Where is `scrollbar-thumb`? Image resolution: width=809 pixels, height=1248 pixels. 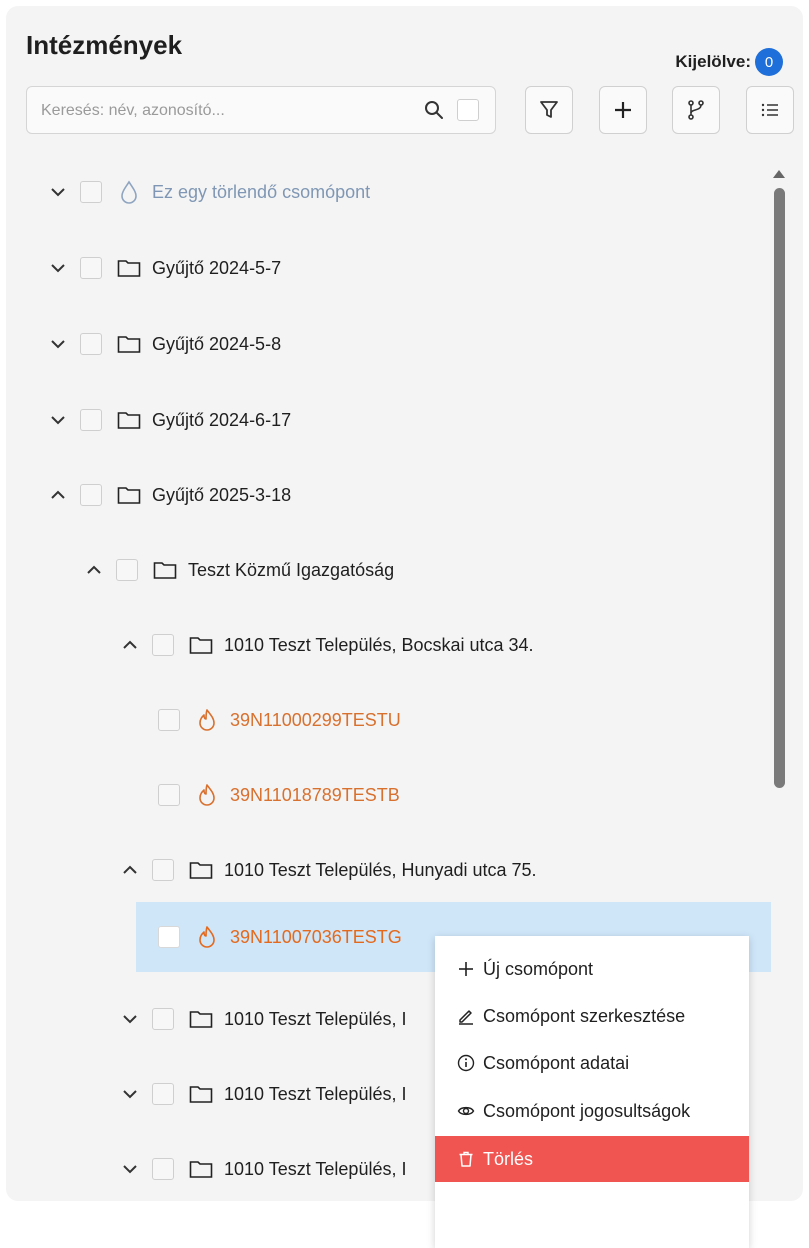
scrollbar-thumb is located at coordinates (779, 488).